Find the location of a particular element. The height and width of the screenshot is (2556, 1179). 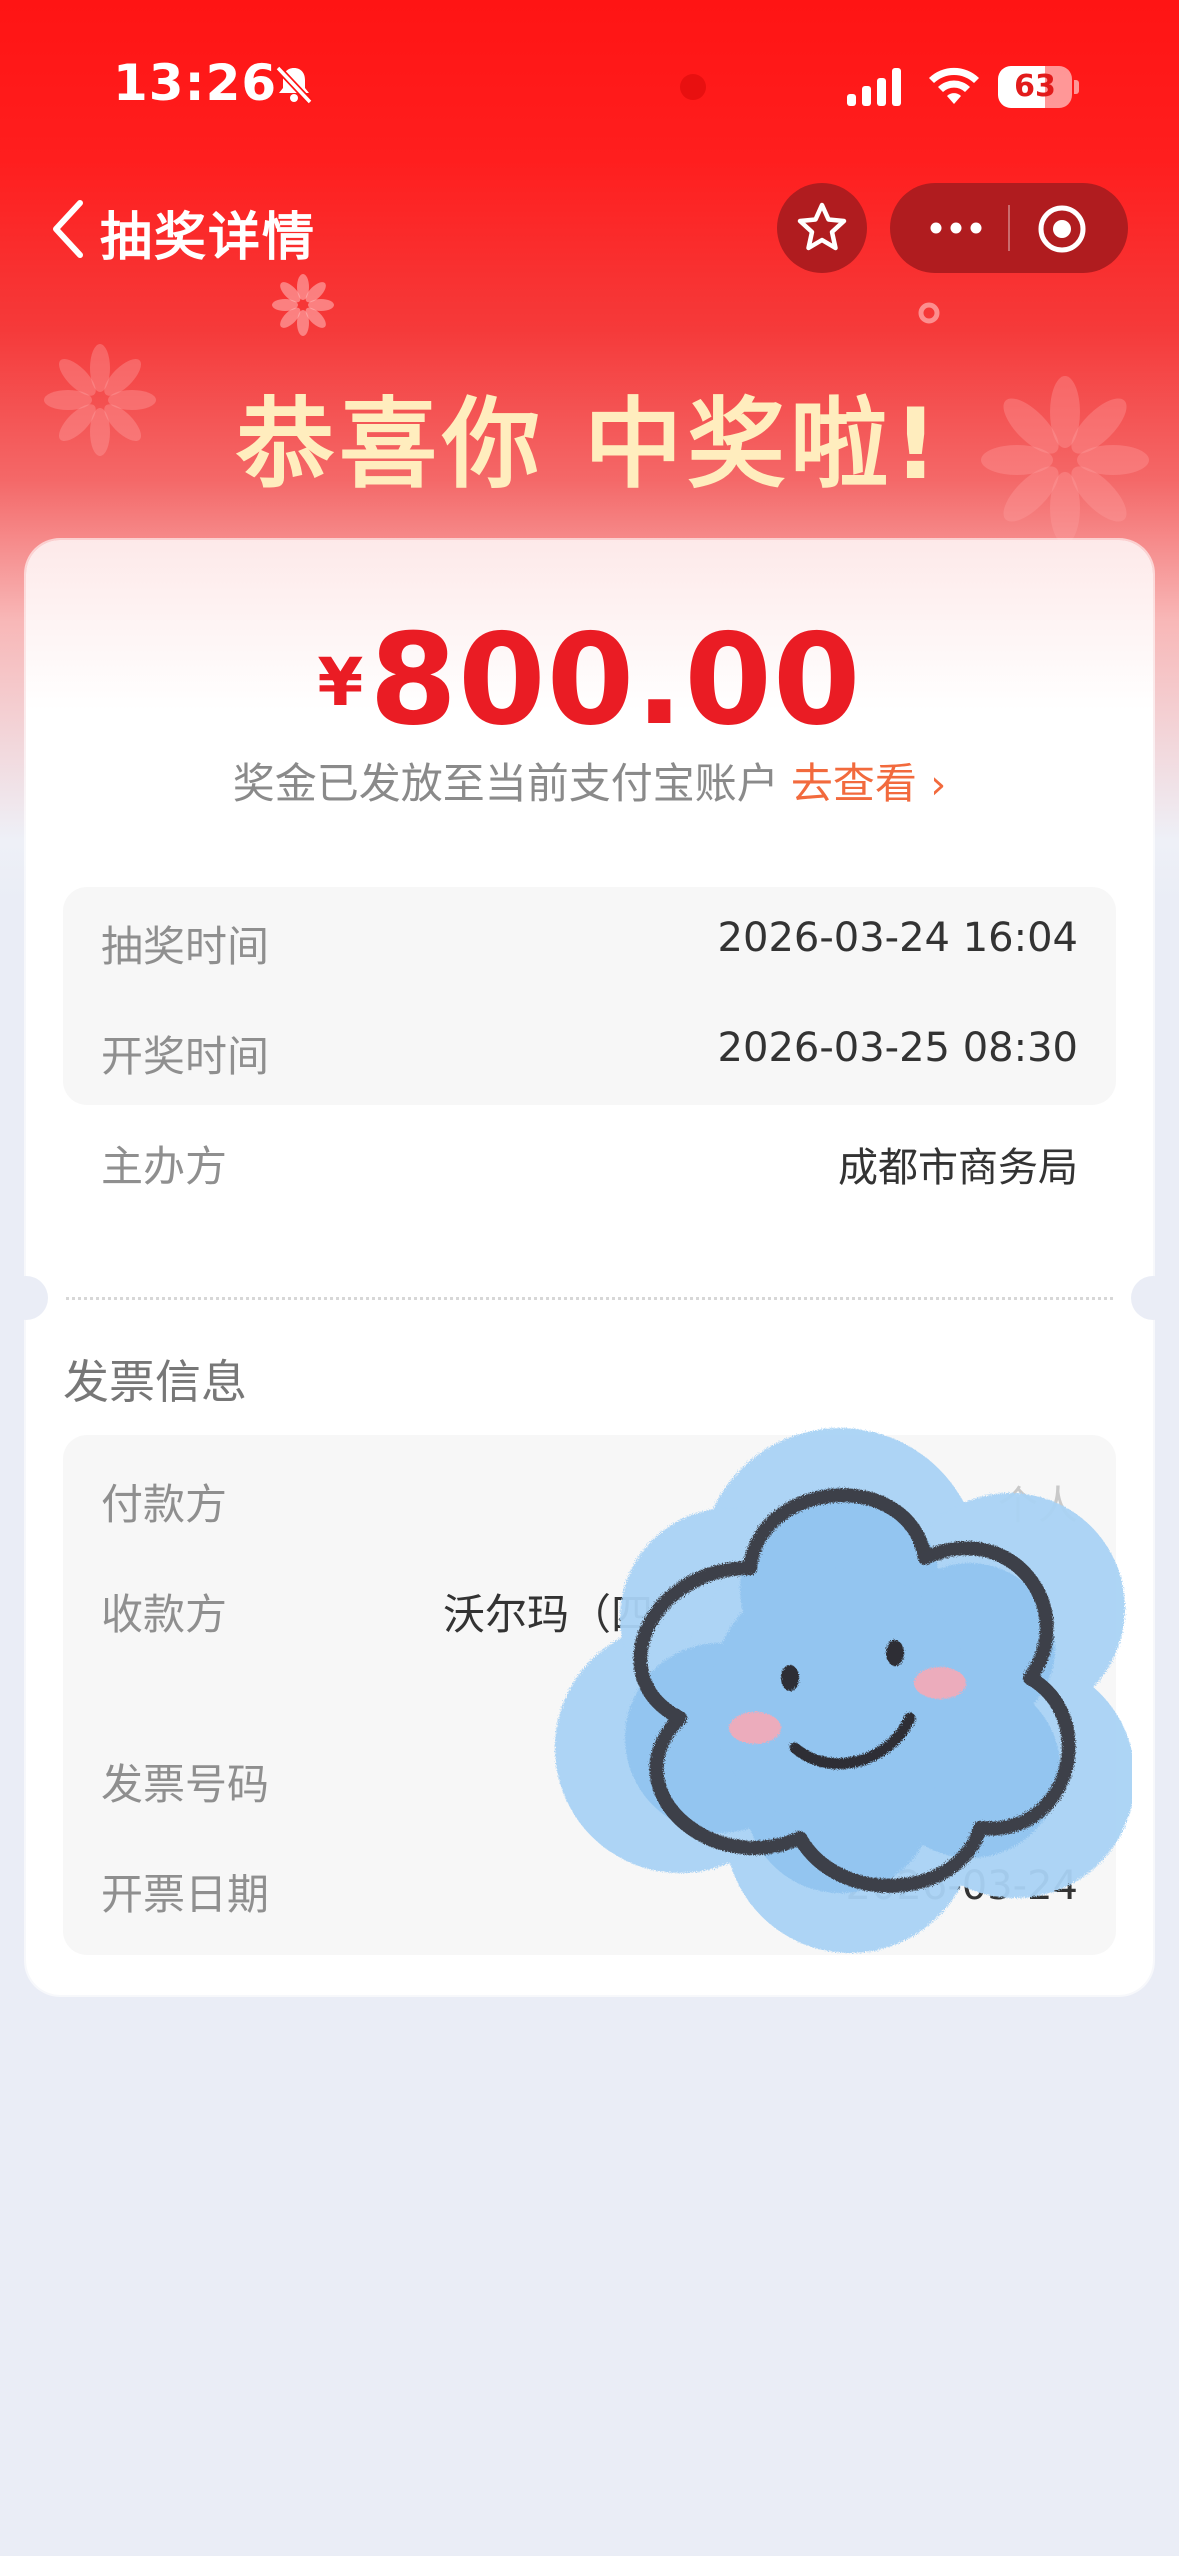

navigation-bar: 抽奖详情 is located at coordinates (589, 230).